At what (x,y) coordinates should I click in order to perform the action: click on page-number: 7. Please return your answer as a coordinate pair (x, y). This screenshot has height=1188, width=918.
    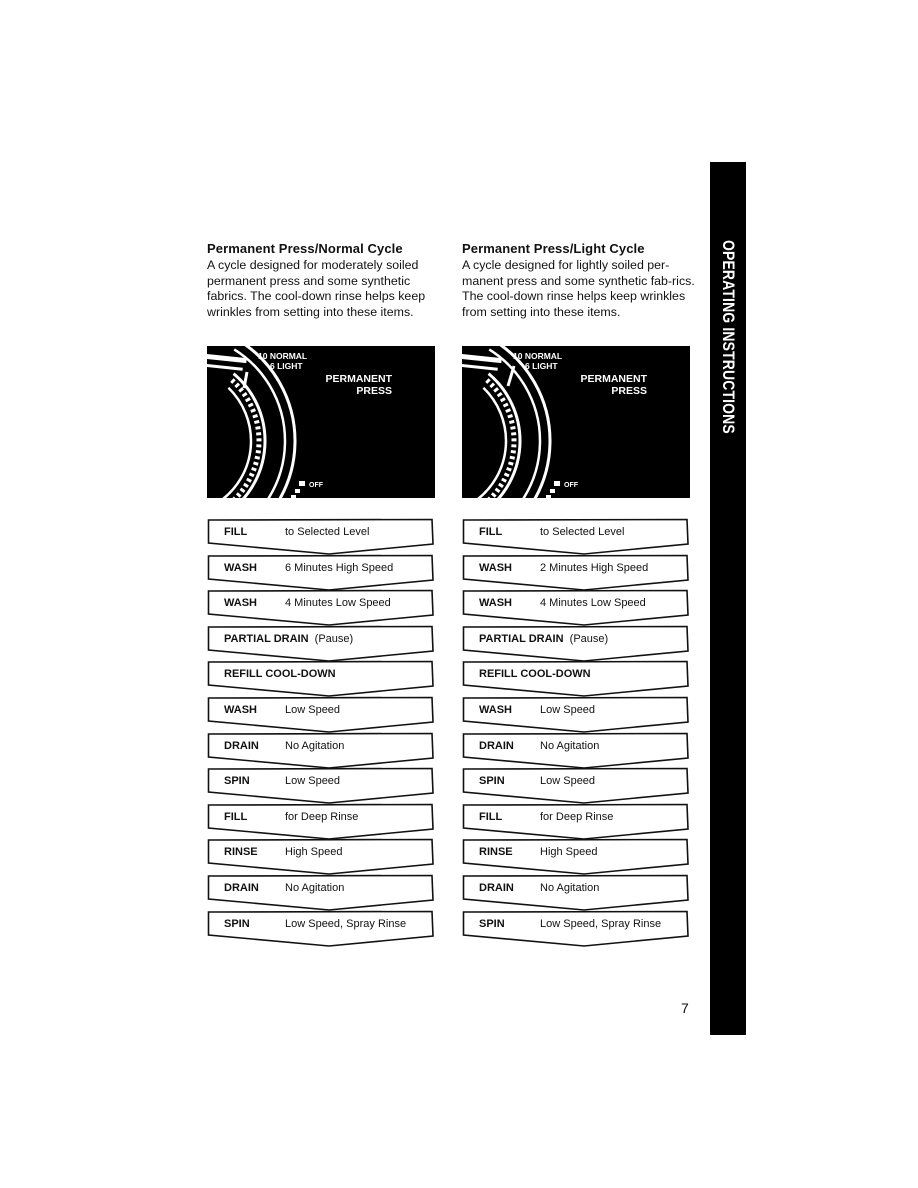
    Looking at the image, I should click on (685, 1008).